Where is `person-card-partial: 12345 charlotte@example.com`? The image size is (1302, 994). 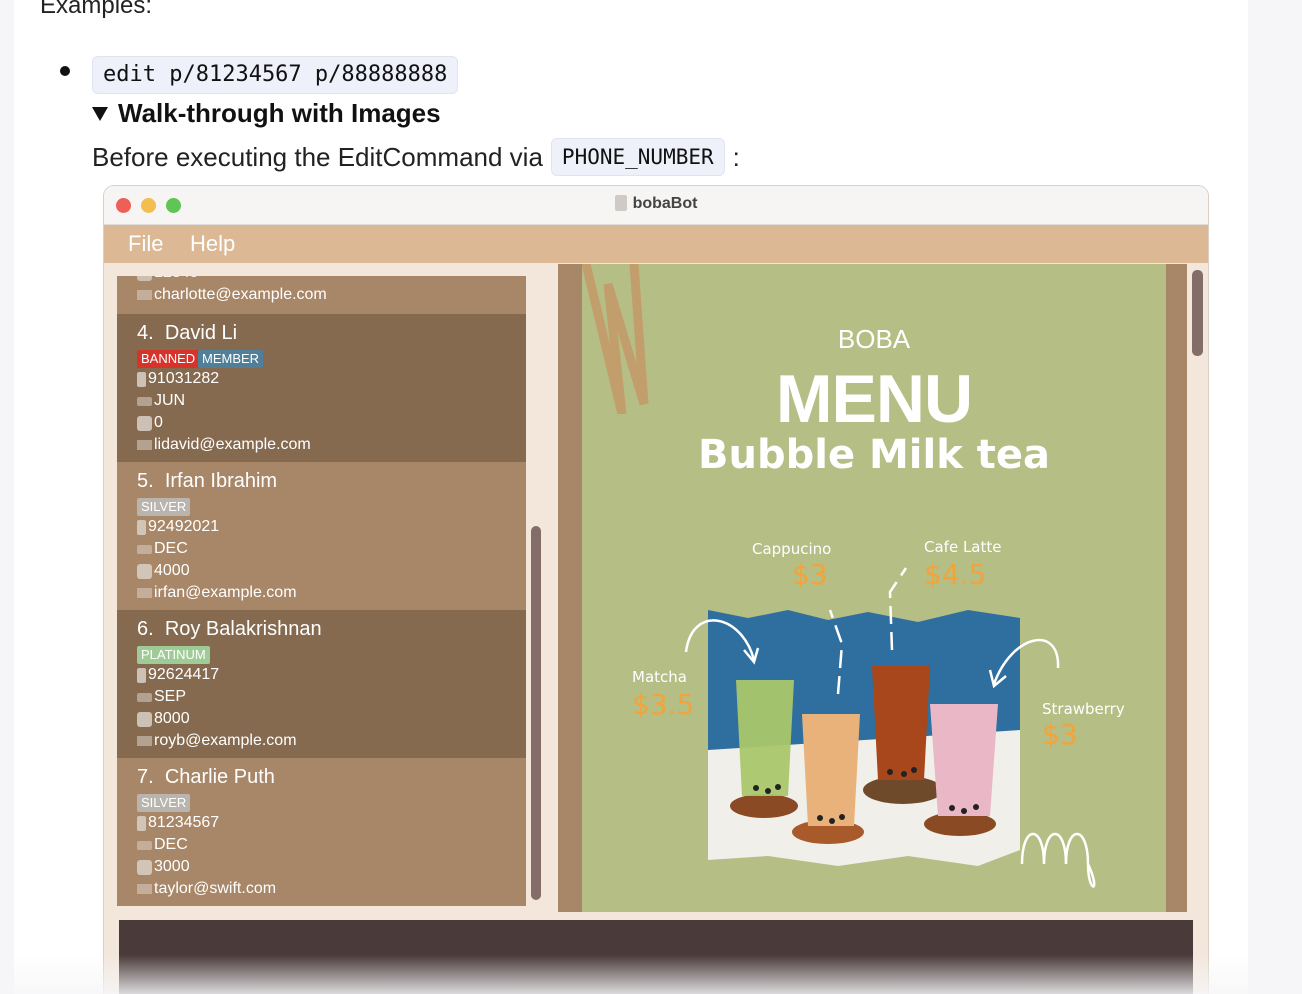 person-card-partial: 12345 charlotte@example.com is located at coordinates (321, 295).